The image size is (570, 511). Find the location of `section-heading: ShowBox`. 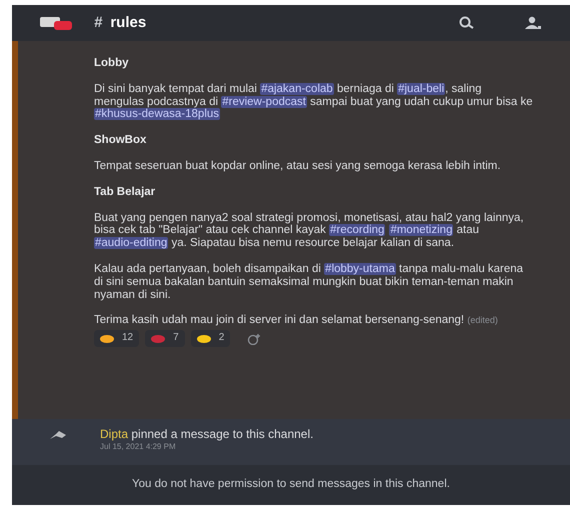

section-heading: ShowBox is located at coordinates (121, 140).